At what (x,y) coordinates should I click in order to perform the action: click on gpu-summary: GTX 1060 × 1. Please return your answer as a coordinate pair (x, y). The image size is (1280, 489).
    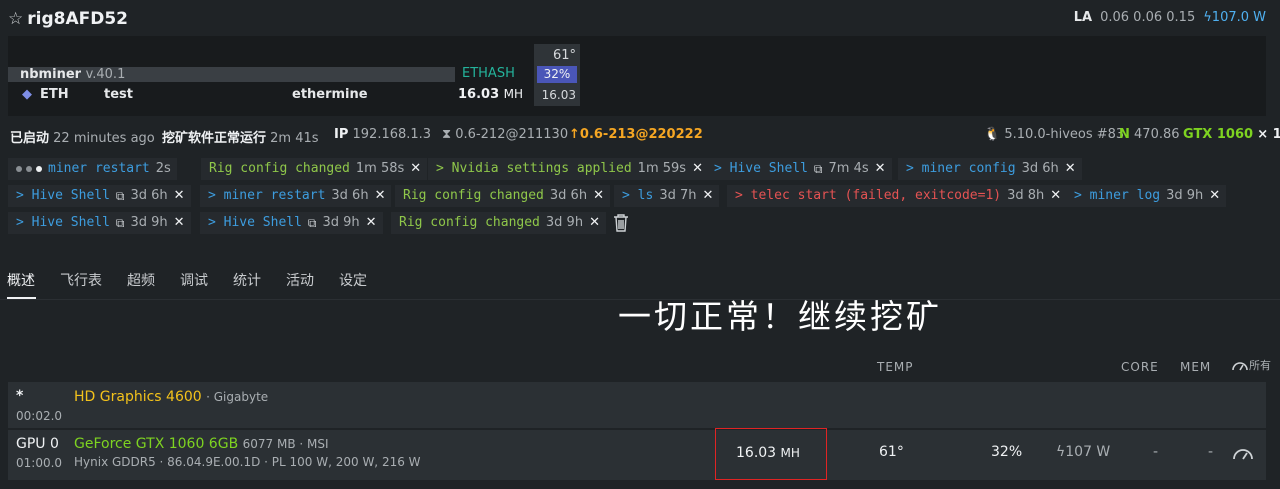
    Looking at the image, I should click on (1231, 134).